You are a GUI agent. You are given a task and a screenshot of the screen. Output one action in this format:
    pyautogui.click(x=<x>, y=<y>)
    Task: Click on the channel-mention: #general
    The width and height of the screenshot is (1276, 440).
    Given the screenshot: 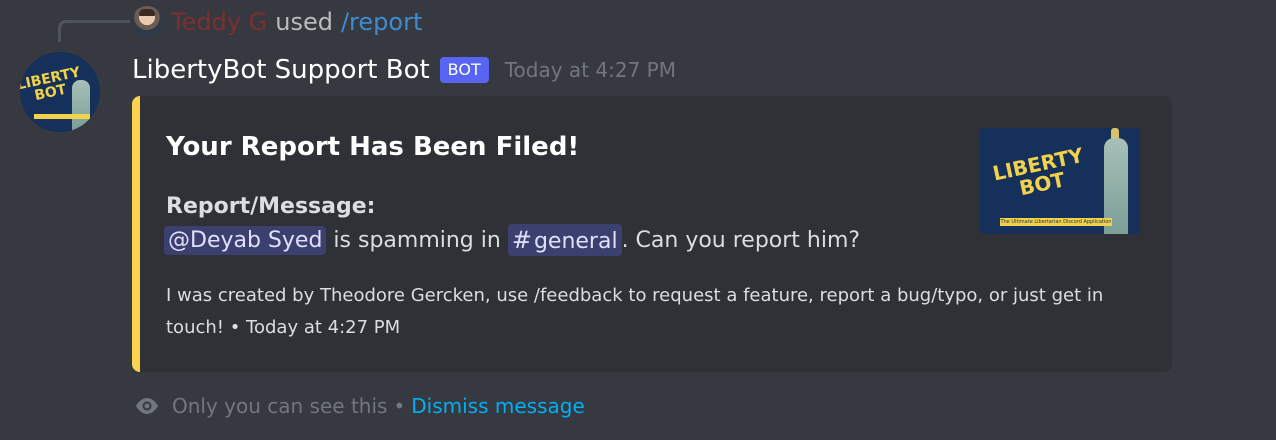 What is the action you would take?
    pyautogui.click(x=564, y=240)
    